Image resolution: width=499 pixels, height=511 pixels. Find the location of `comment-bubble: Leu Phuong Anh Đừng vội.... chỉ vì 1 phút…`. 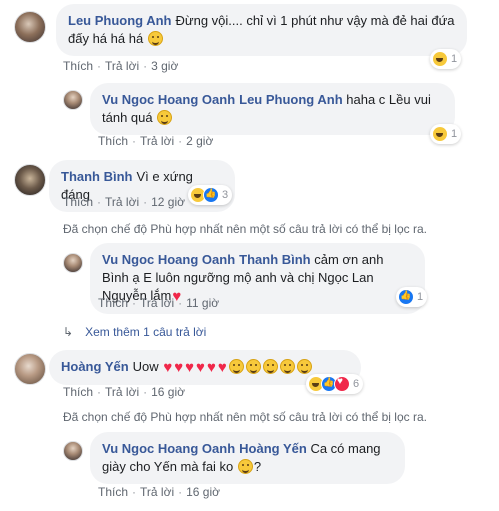

comment-bubble: Leu Phuong Anh Đừng vội.... chỉ vì 1 phút… is located at coordinates (261, 30).